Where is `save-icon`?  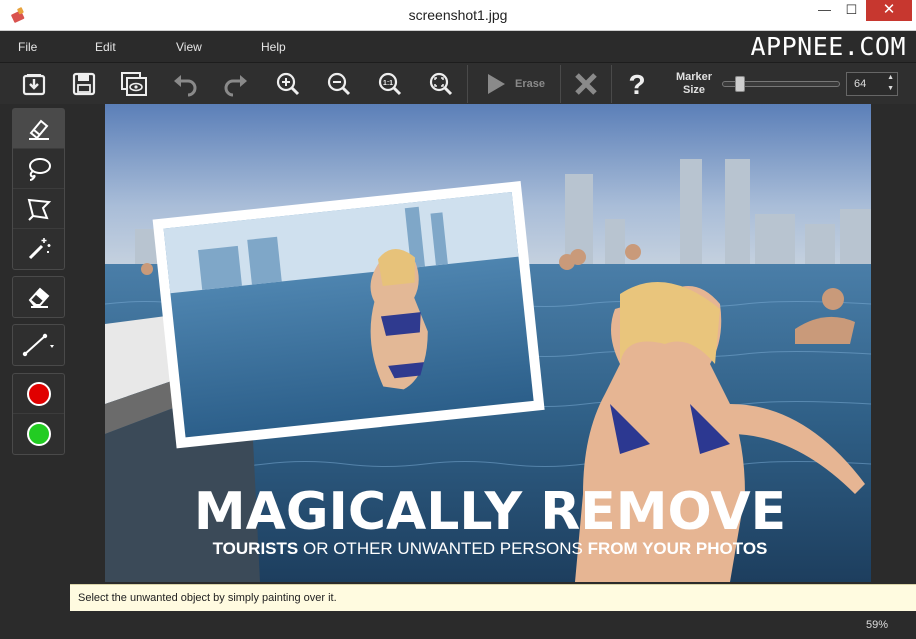
save-icon is located at coordinates (84, 84).